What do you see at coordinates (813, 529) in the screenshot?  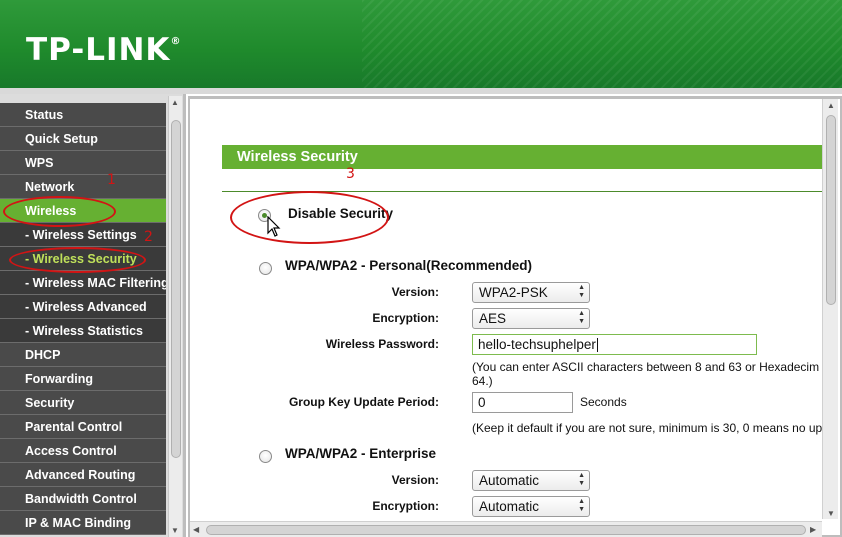 I see `scroll-right-arrow-icon: ▶` at bounding box center [813, 529].